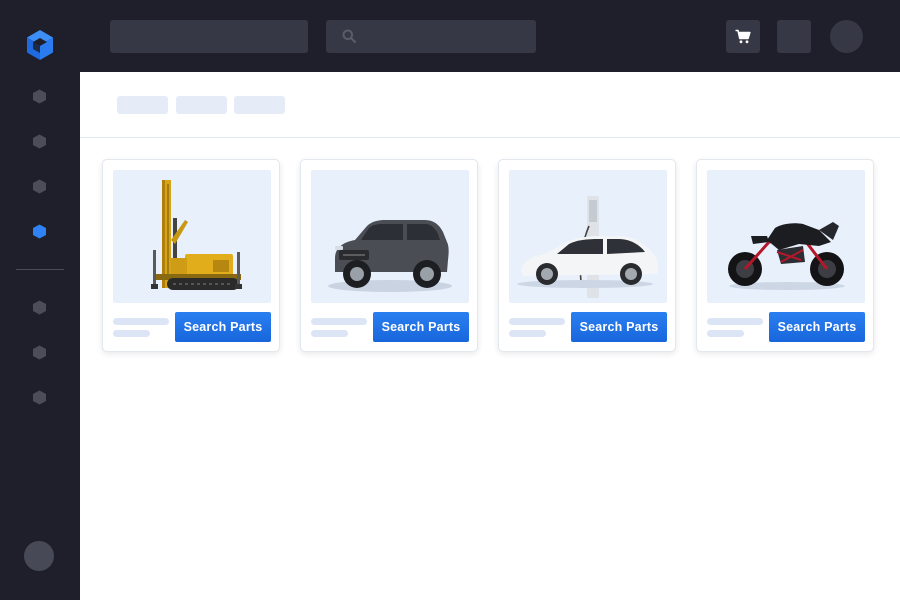  What do you see at coordinates (39, 352) in the screenshot?
I see `sidebar-item-6-icon` at bounding box center [39, 352].